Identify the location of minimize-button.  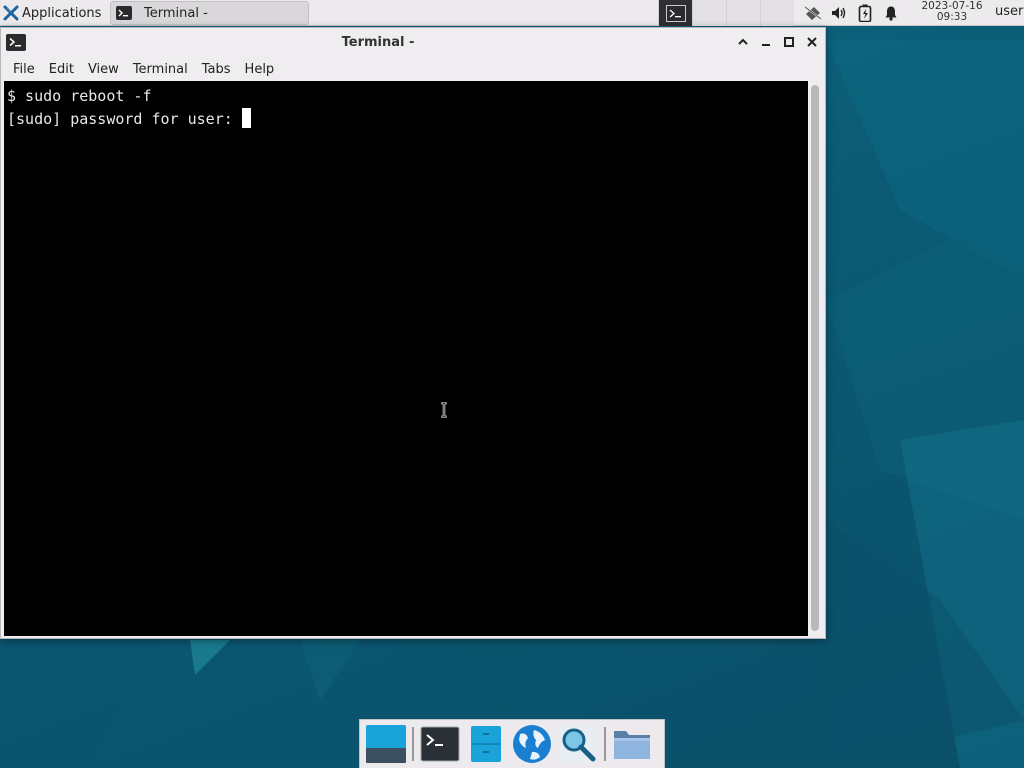
(766, 42).